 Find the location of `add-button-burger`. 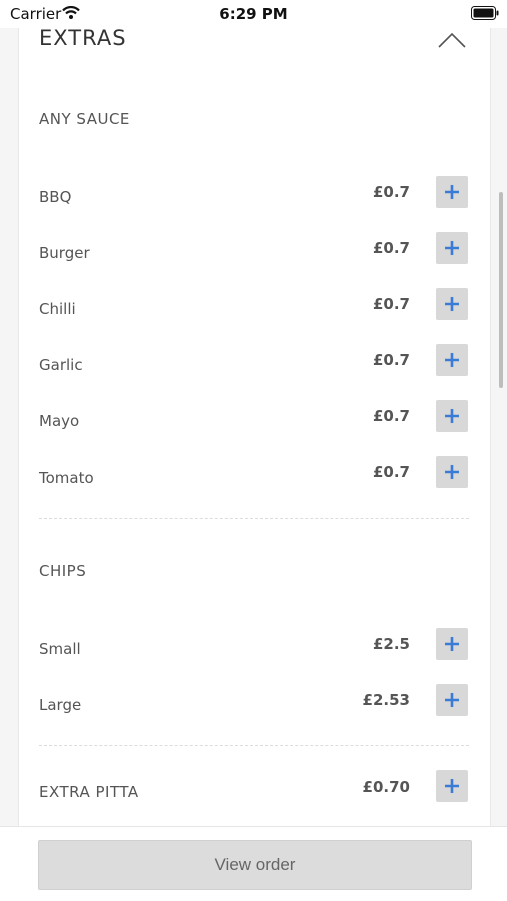

add-button-burger is located at coordinates (452, 248).